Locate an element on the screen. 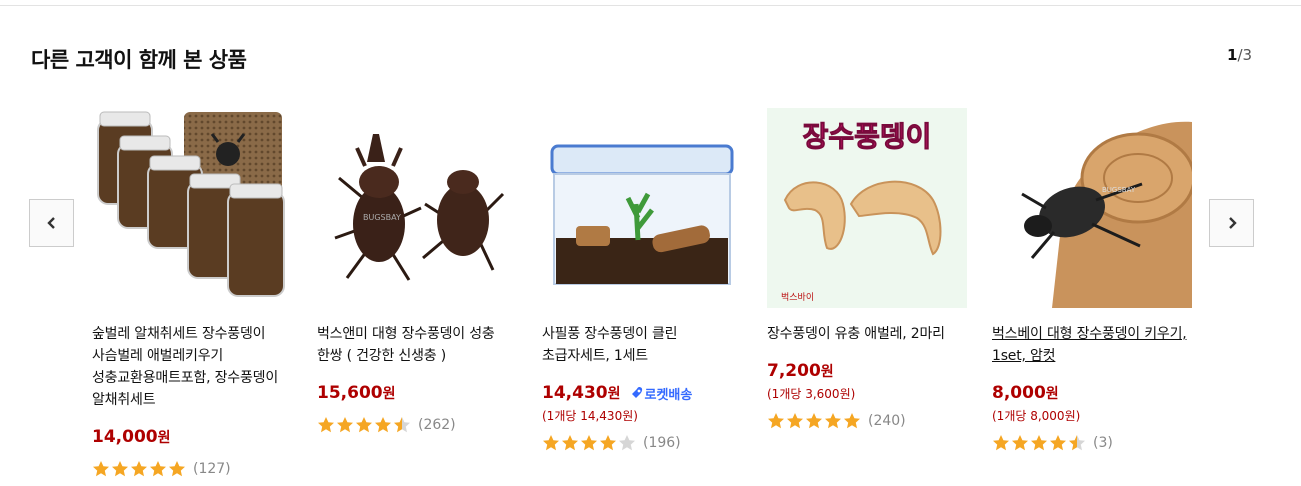  rocket-icon is located at coordinates (636, 392).